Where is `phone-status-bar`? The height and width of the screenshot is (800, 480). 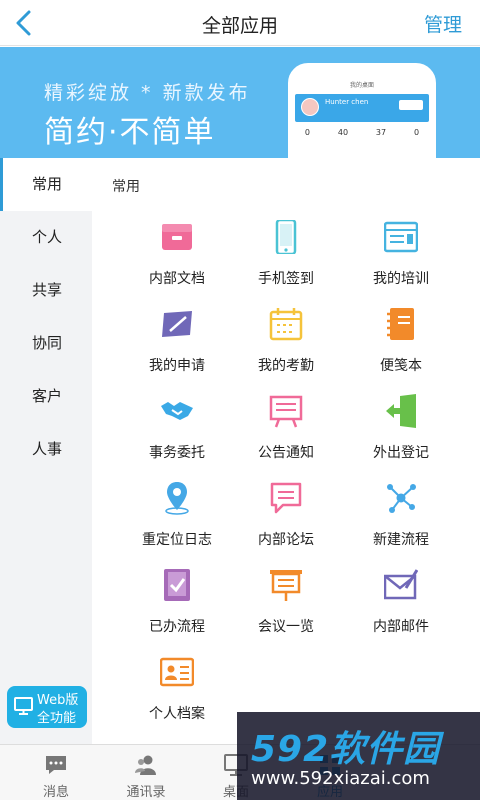
phone-status-bar is located at coordinates (362, 73).